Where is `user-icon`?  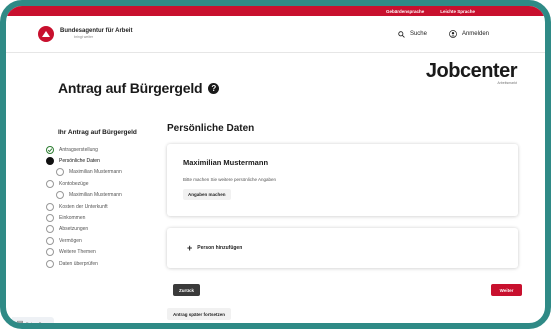 user-icon is located at coordinates (453, 34).